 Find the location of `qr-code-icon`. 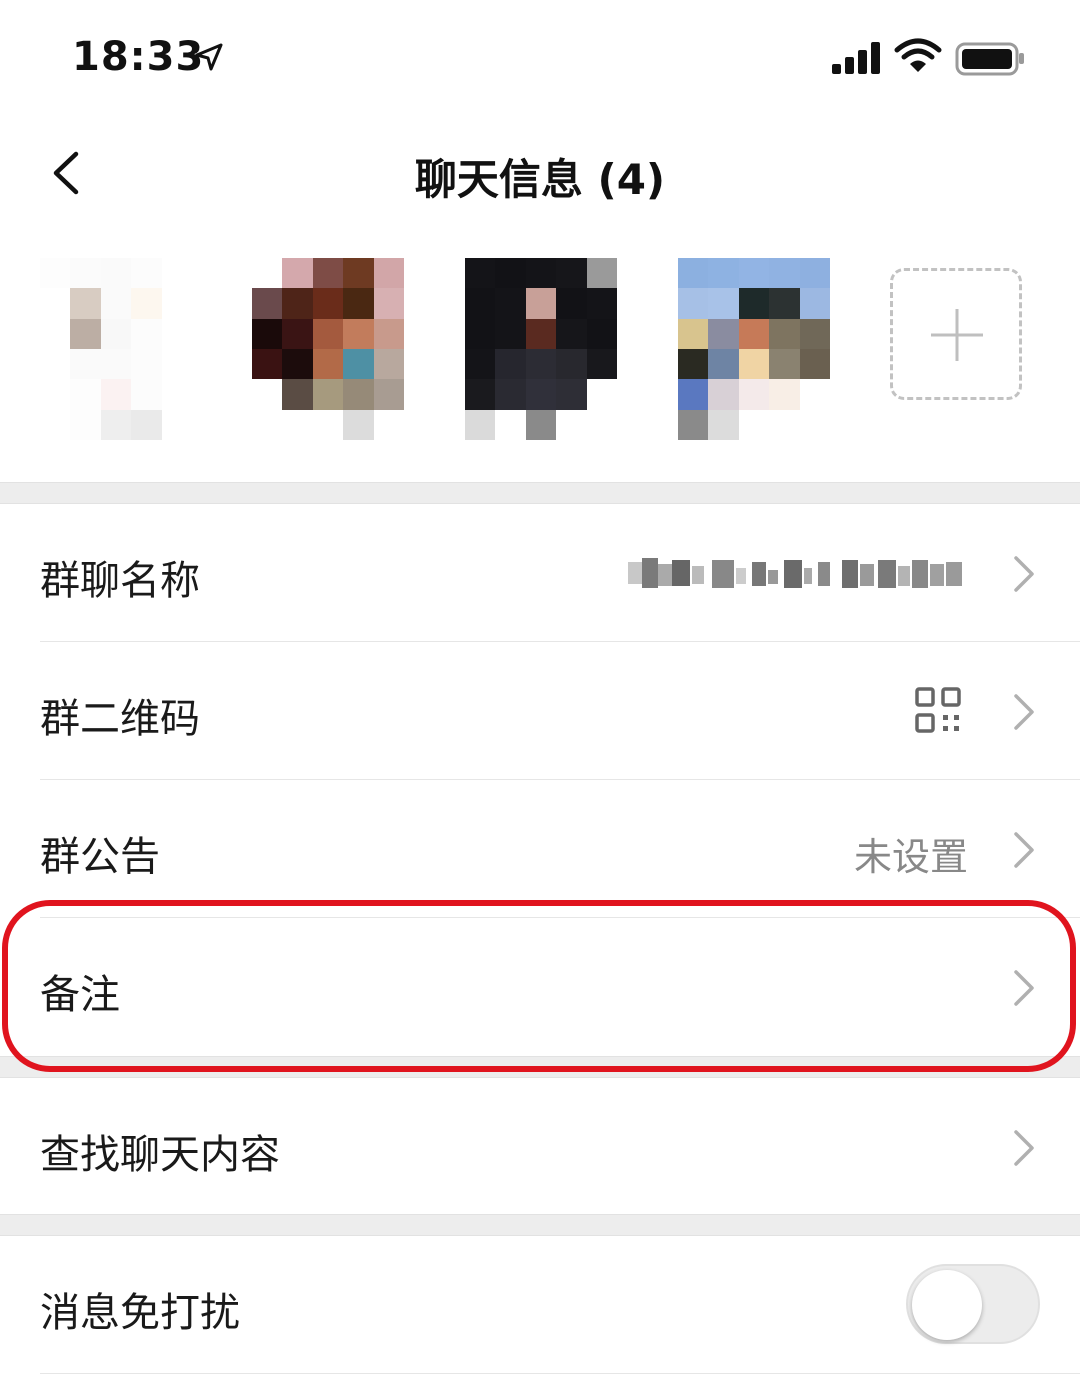

qr-code-icon is located at coordinates (938, 710).